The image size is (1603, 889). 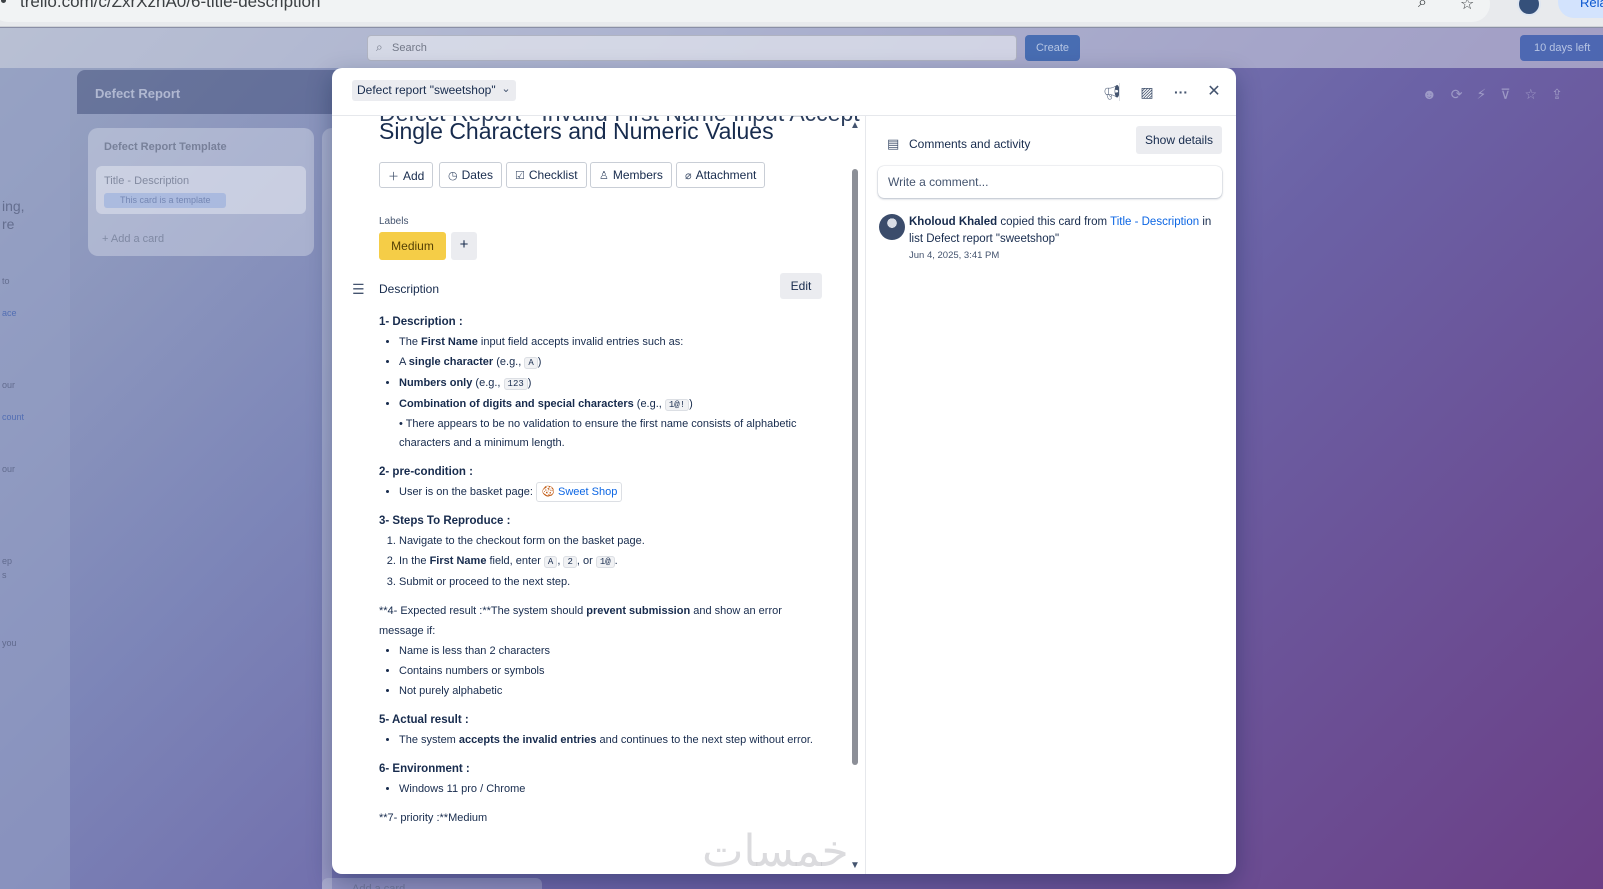 What do you see at coordinates (609, 651) in the screenshot?
I see `list-item: Name is less than 2 characters` at bounding box center [609, 651].